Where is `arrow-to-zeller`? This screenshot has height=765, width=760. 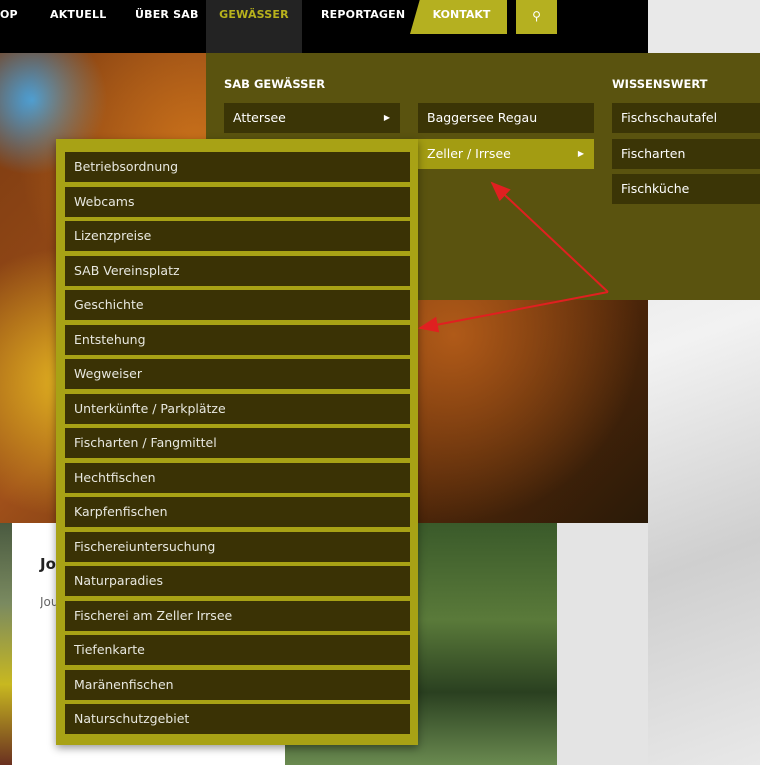
arrow-to-zeller is located at coordinates (549, 237).